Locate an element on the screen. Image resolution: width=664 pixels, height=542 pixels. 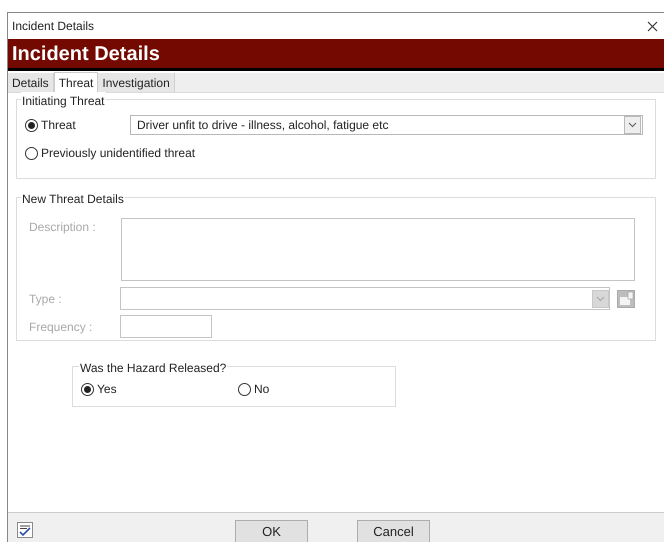
threat-dropdown: Driver unfit to drive - illness, alcohol, fatigue etc is located at coordinates (386, 125).